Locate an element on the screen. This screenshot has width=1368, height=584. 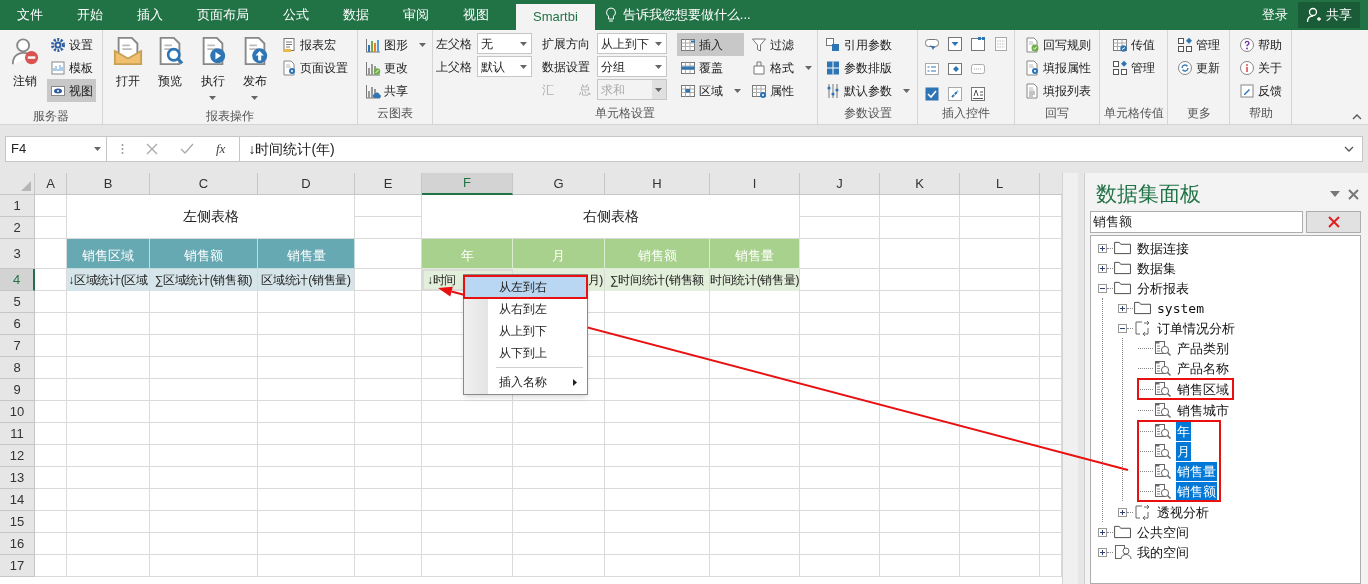
group-label: 单元格设置 is located at coordinates (625, 113).